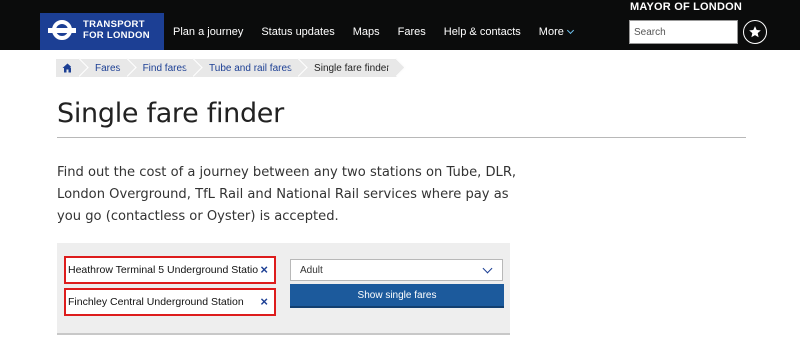 The height and width of the screenshot is (348, 800). What do you see at coordinates (401, 137) in the screenshot?
I see `title-divider` at bounding box center [401, 137].